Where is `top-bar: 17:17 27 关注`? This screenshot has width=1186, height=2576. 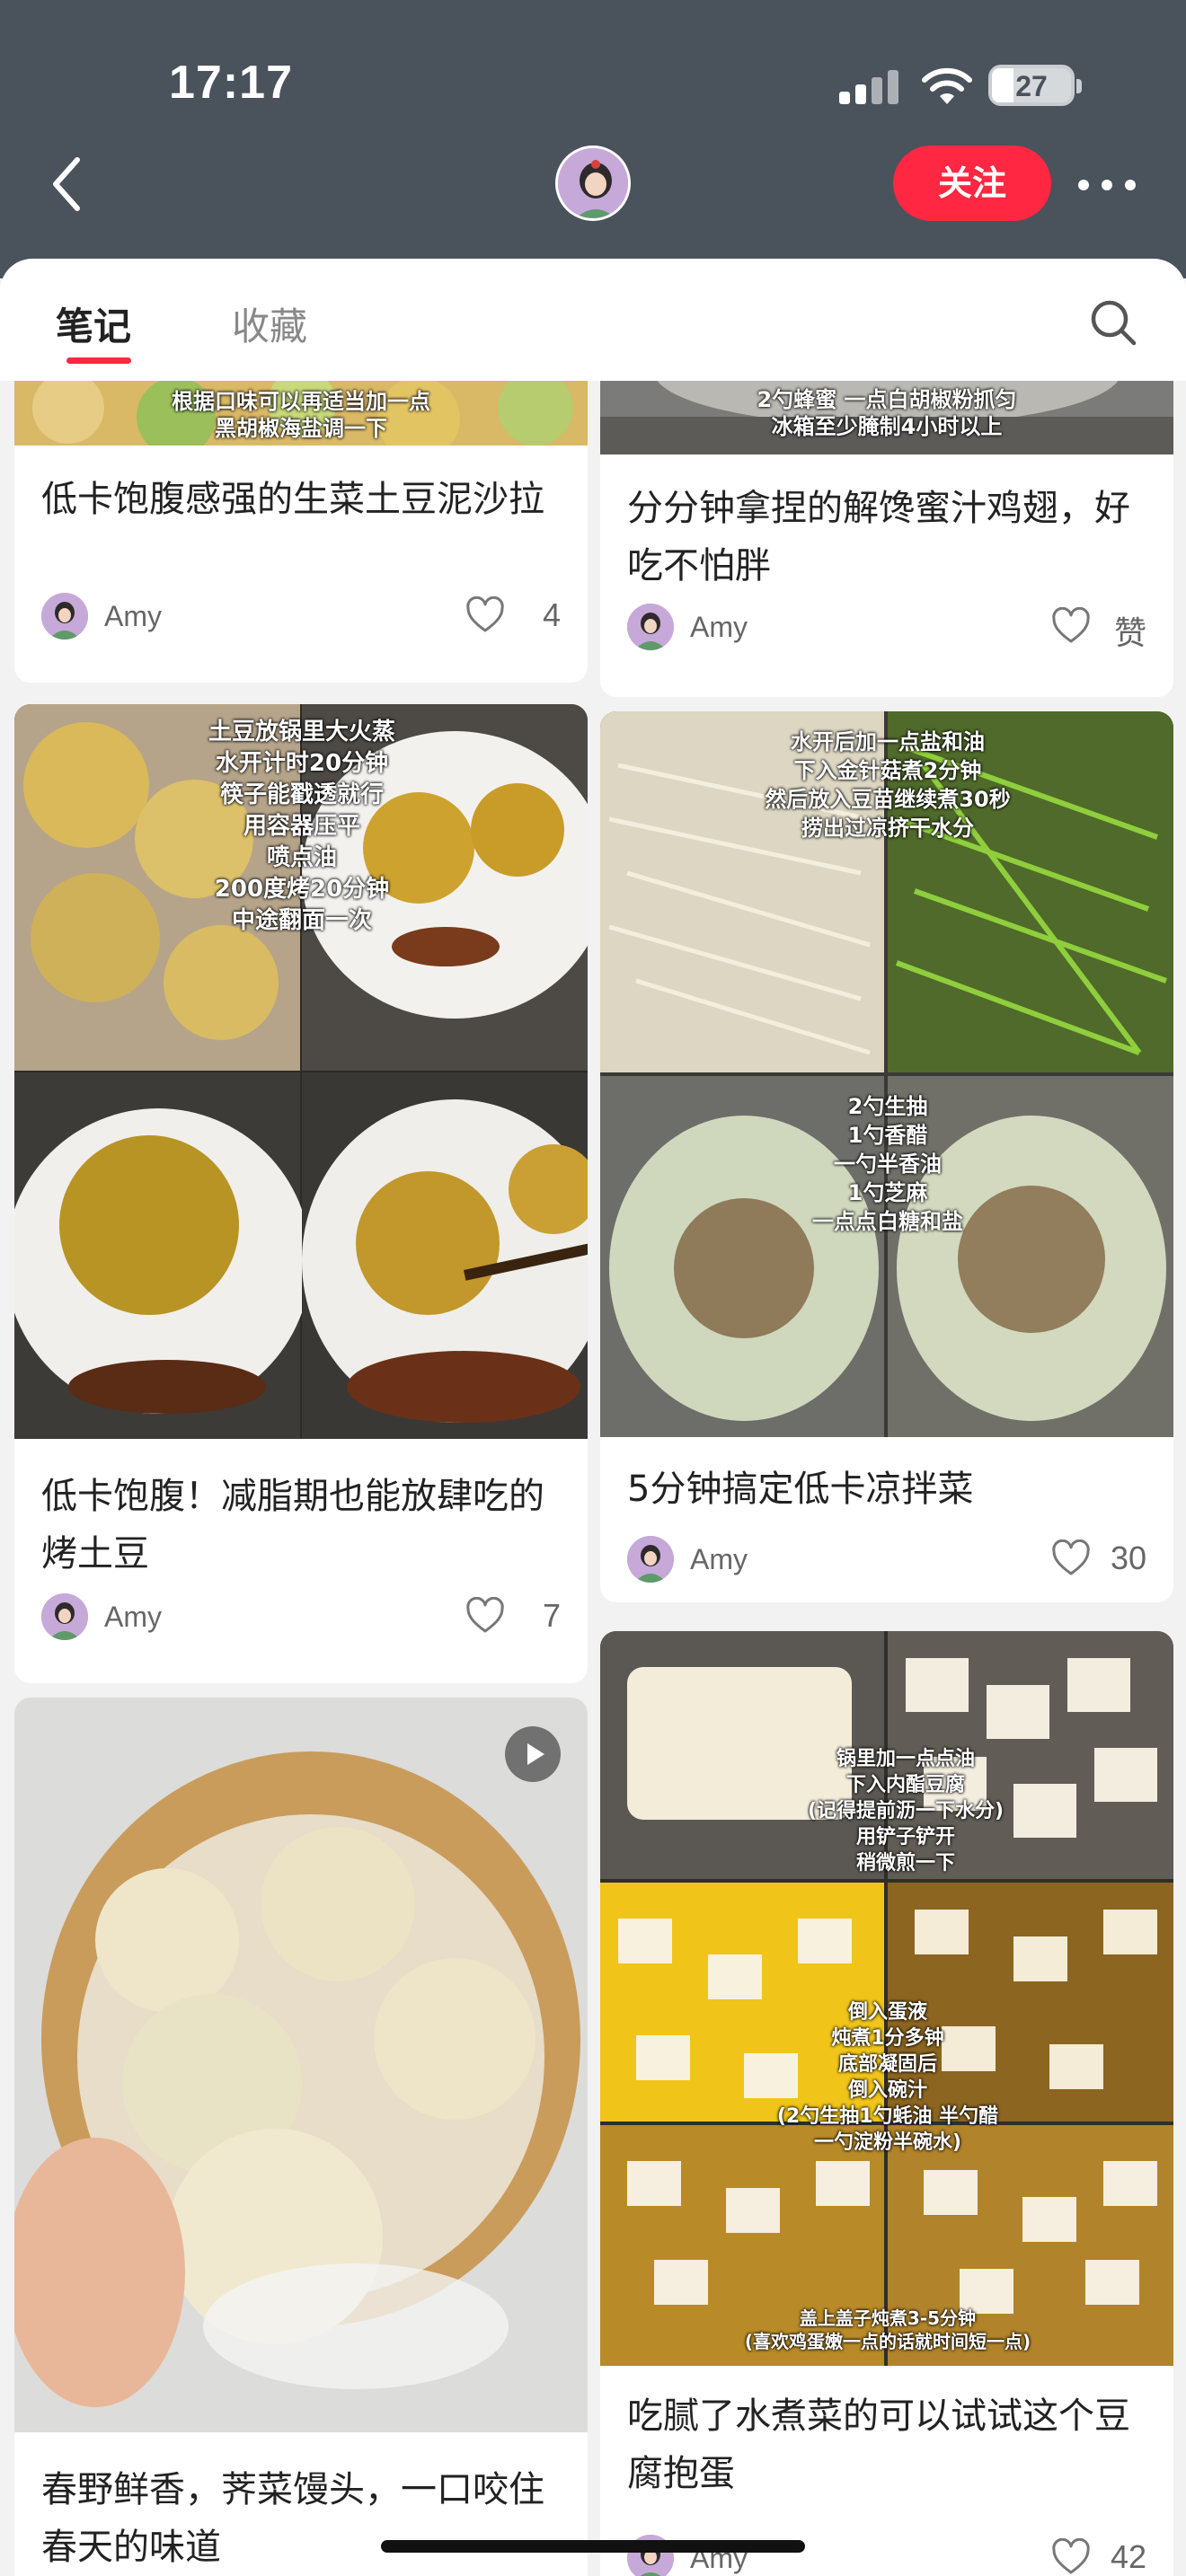 top-bar: 17:17 27 关注 is located at coordinates (593, 139).